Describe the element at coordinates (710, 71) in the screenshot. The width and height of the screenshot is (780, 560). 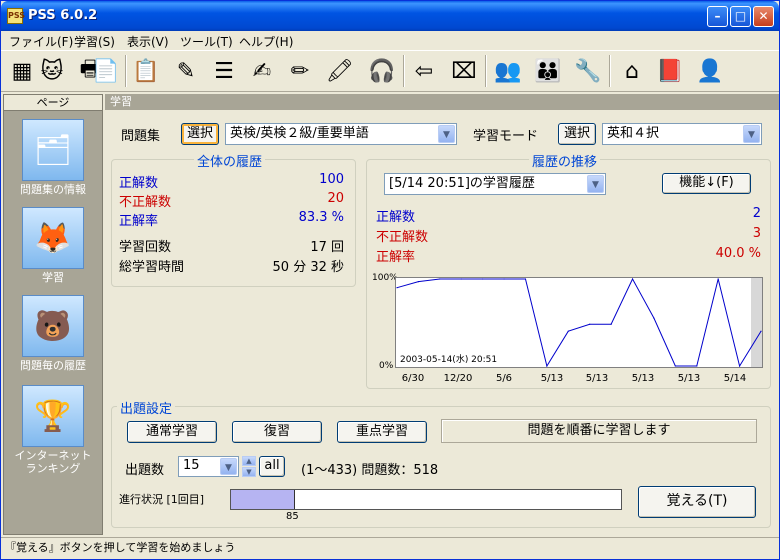
I see `person-icon: 👤` at that location.